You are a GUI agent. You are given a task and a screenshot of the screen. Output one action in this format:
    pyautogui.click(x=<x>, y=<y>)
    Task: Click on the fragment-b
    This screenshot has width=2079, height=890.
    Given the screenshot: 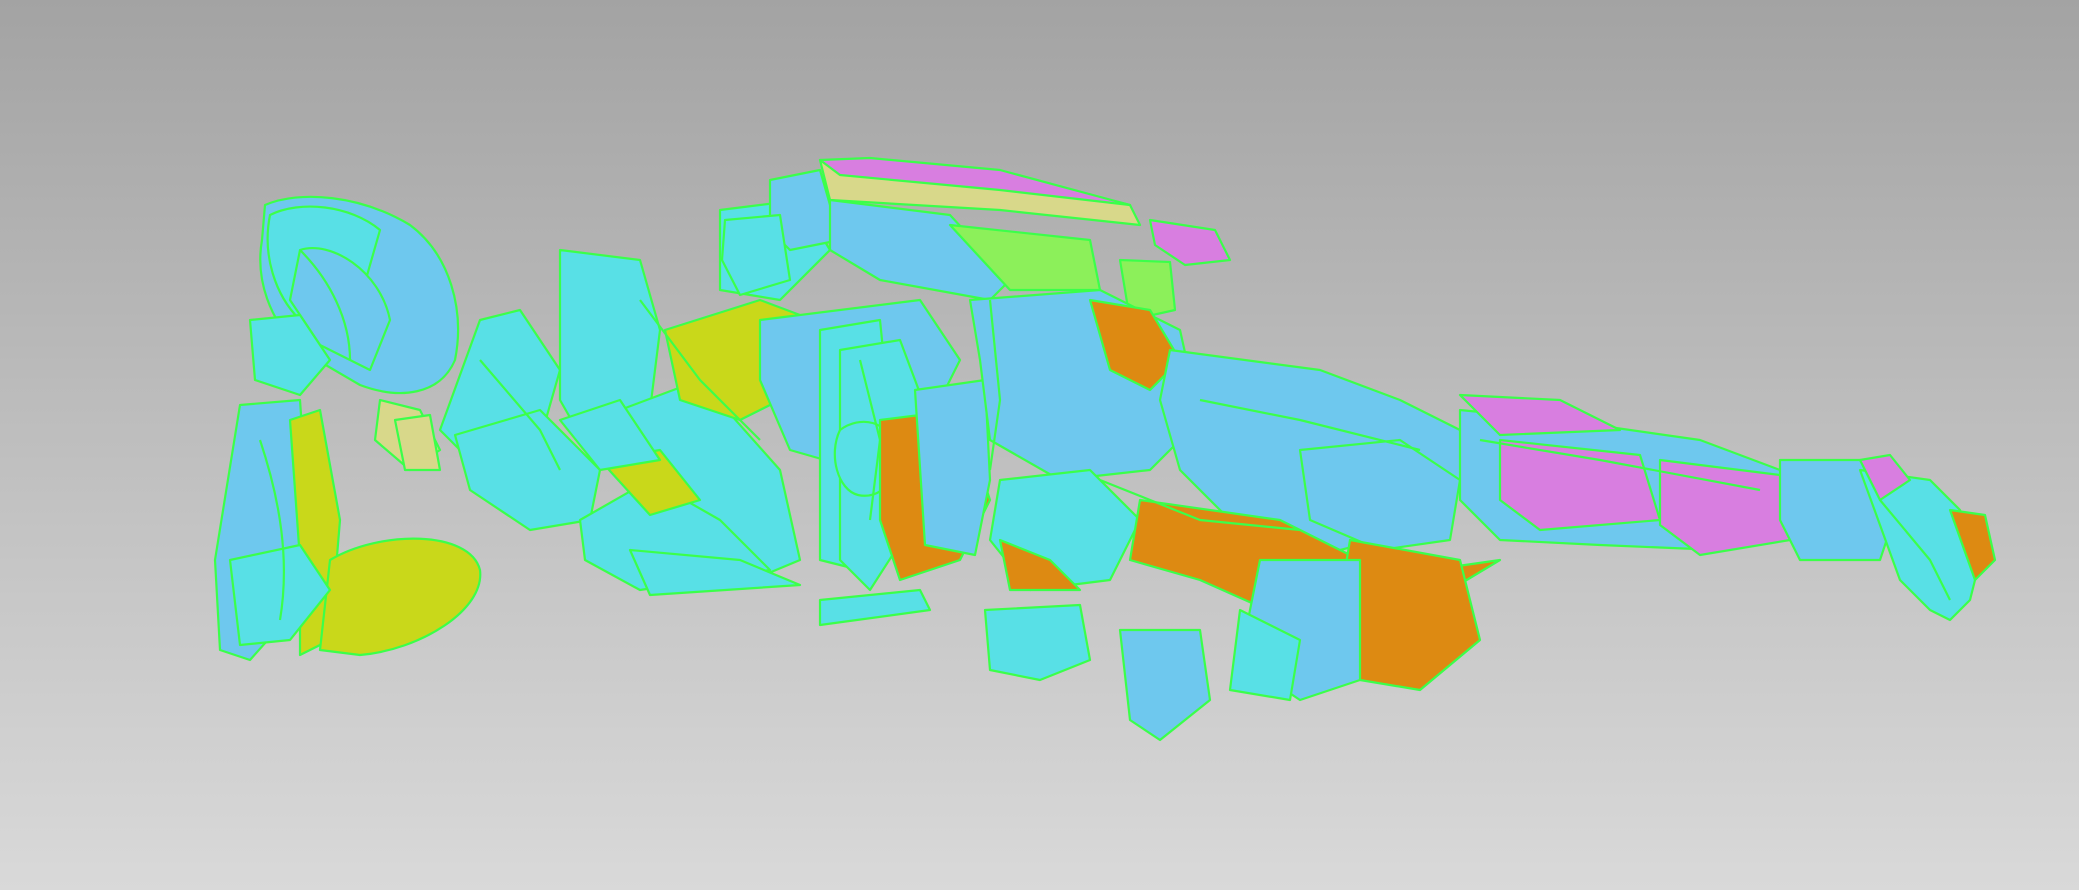 What is the action you would take?
    pyautogui.click(x=1037, y=642)
    